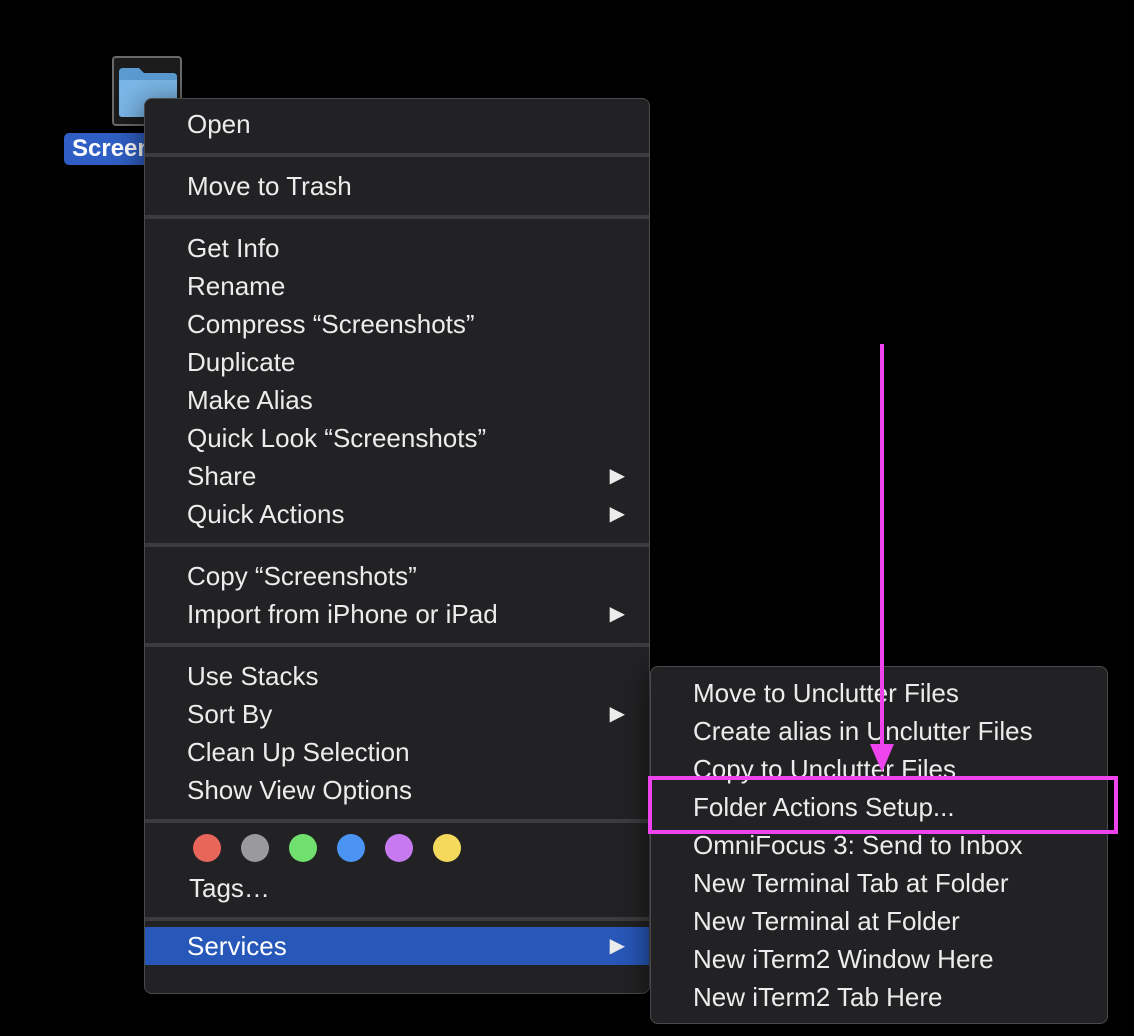 This screenshot has width=1134, height=1036. I want to click on service-label: New Terminal at Folder, so click(826, 921).